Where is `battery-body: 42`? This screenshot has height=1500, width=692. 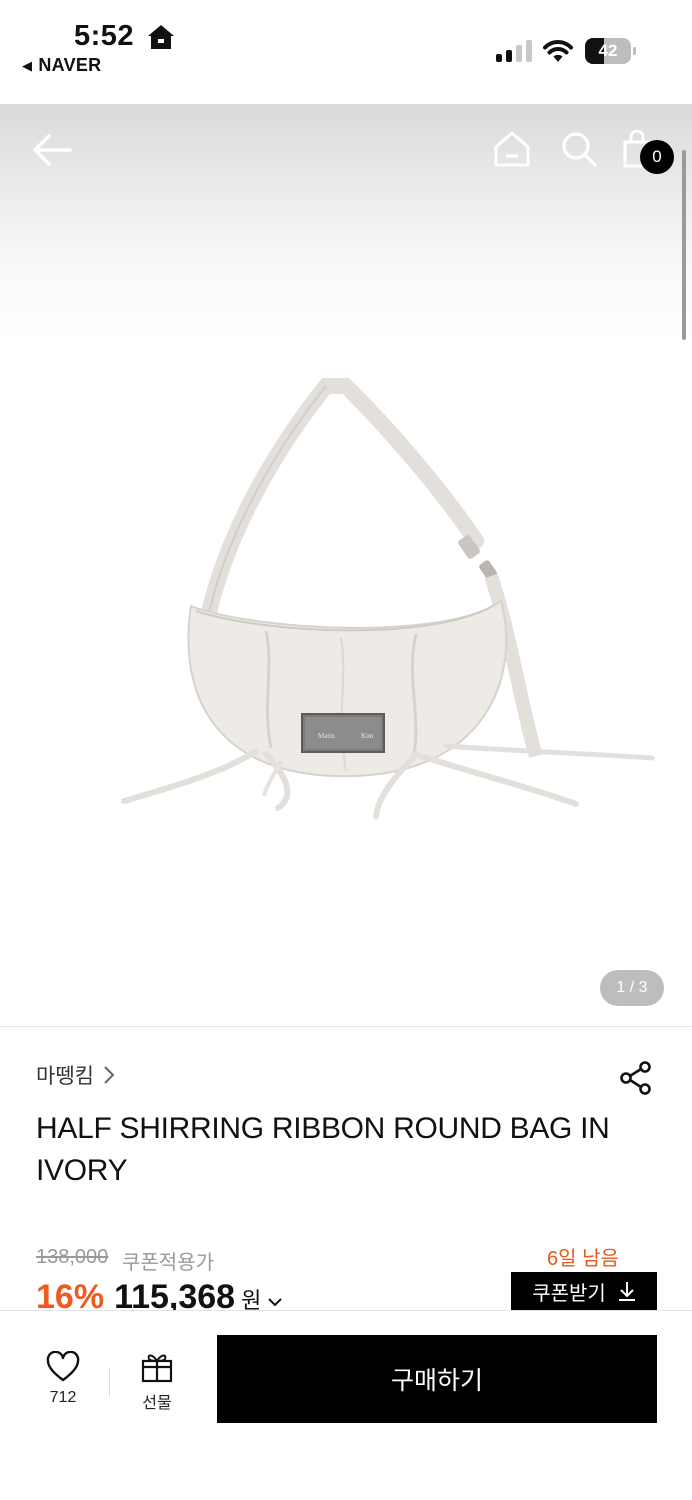
battery-body: 42 is located at coordinates (608, 51).